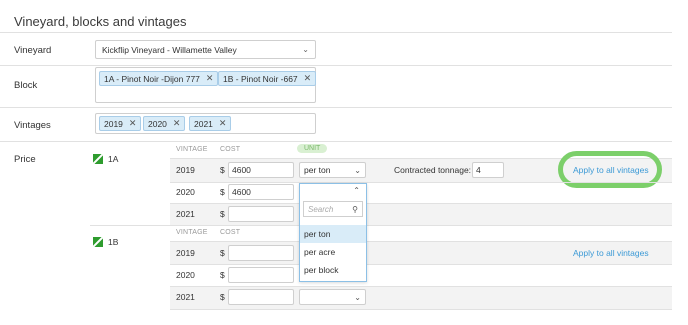  I want to click on chevron-up-icon: ⌃, so click(356, 190).